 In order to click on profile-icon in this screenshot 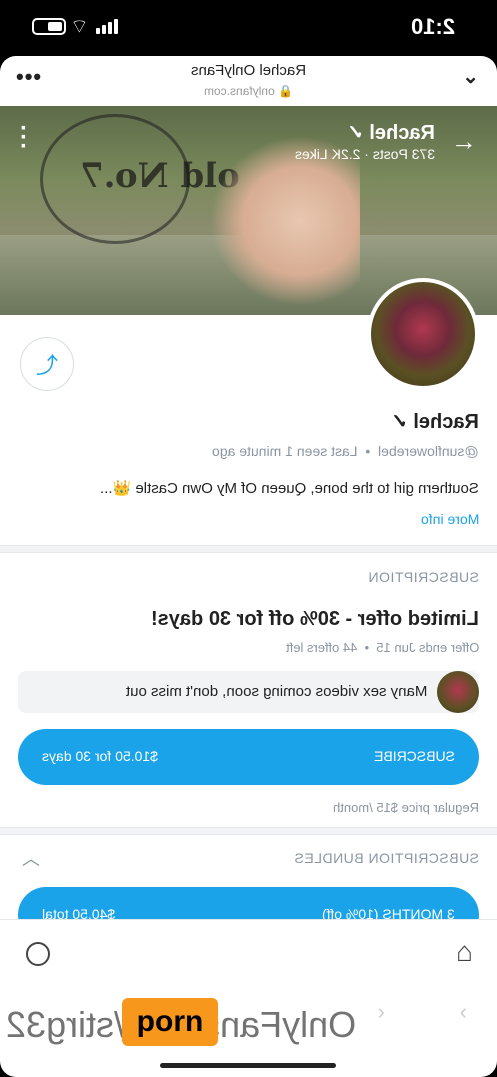, I will do `click(38, 954)`.